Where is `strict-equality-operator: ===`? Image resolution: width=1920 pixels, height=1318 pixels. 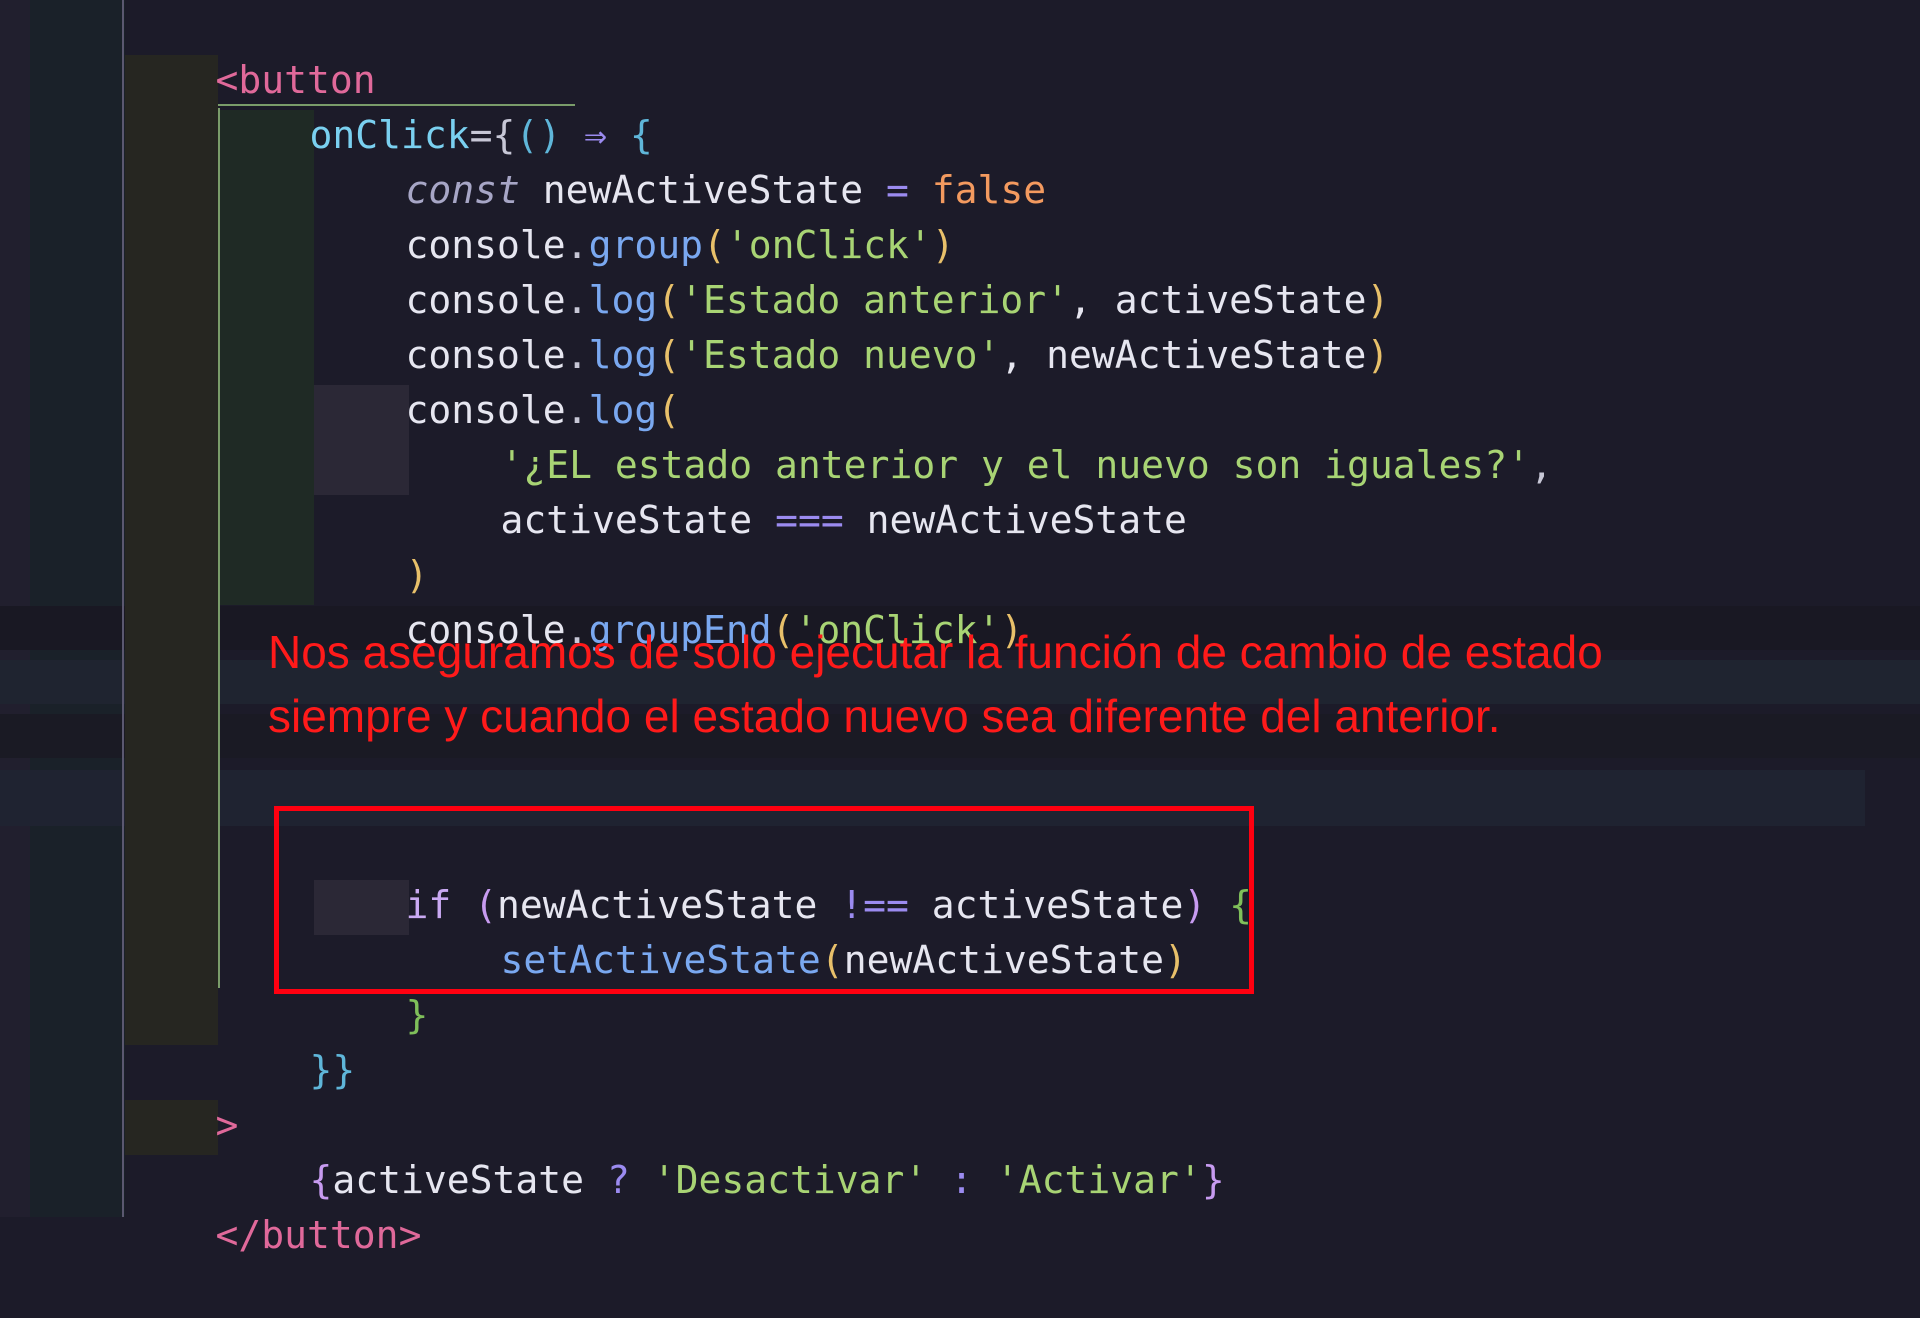 strict-equality-operator: === is located at coordinates (809, 520).